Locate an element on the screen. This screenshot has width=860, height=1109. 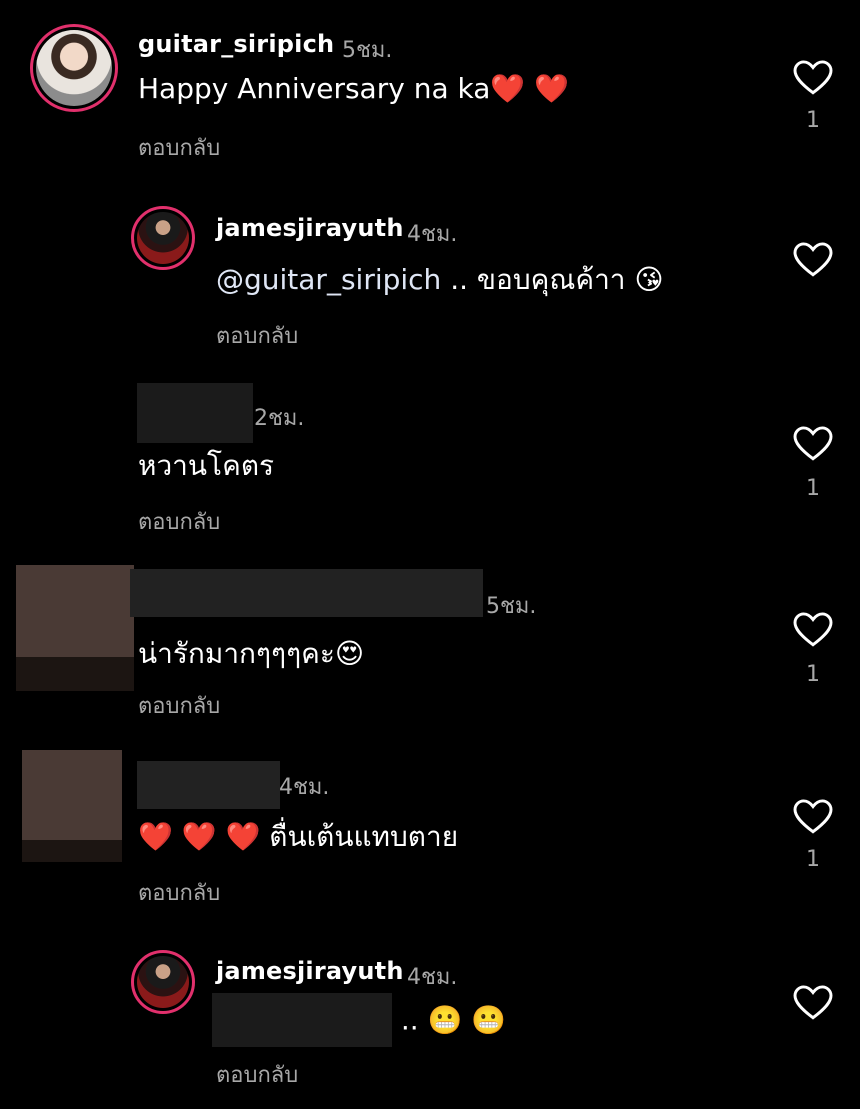
comment-body: .. 😬 😬 is located at coordinates (449, 1020).